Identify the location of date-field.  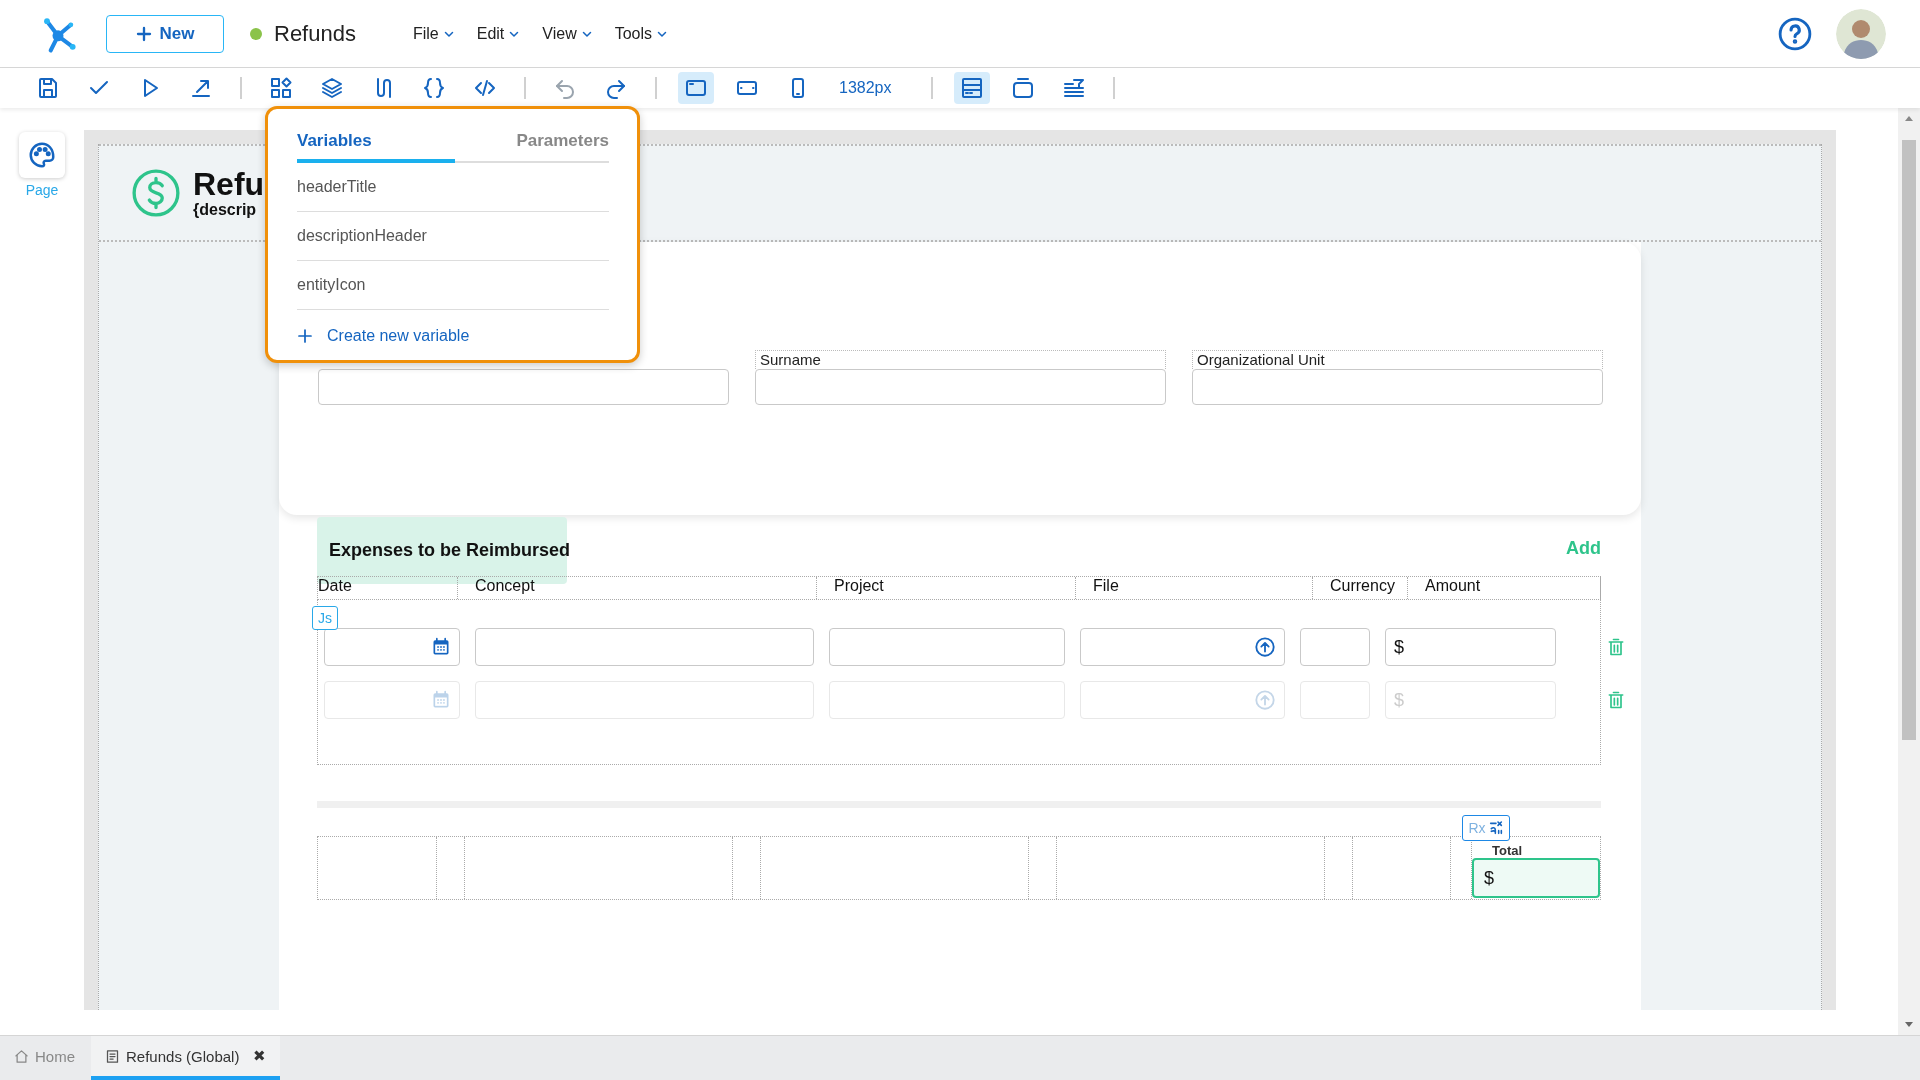
(392, 647).